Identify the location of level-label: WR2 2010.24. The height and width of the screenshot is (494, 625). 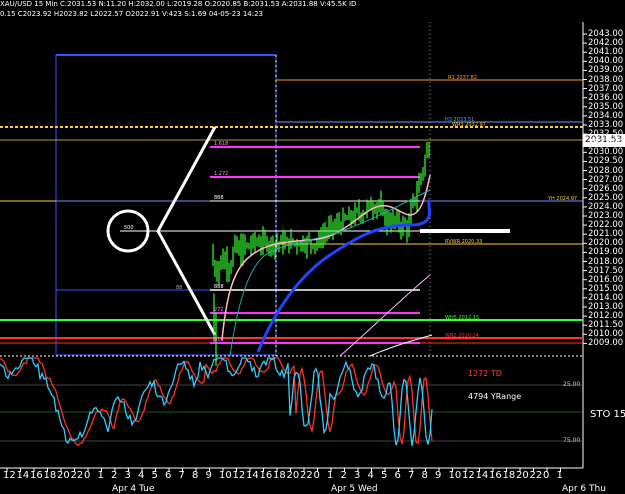
(462, 336).